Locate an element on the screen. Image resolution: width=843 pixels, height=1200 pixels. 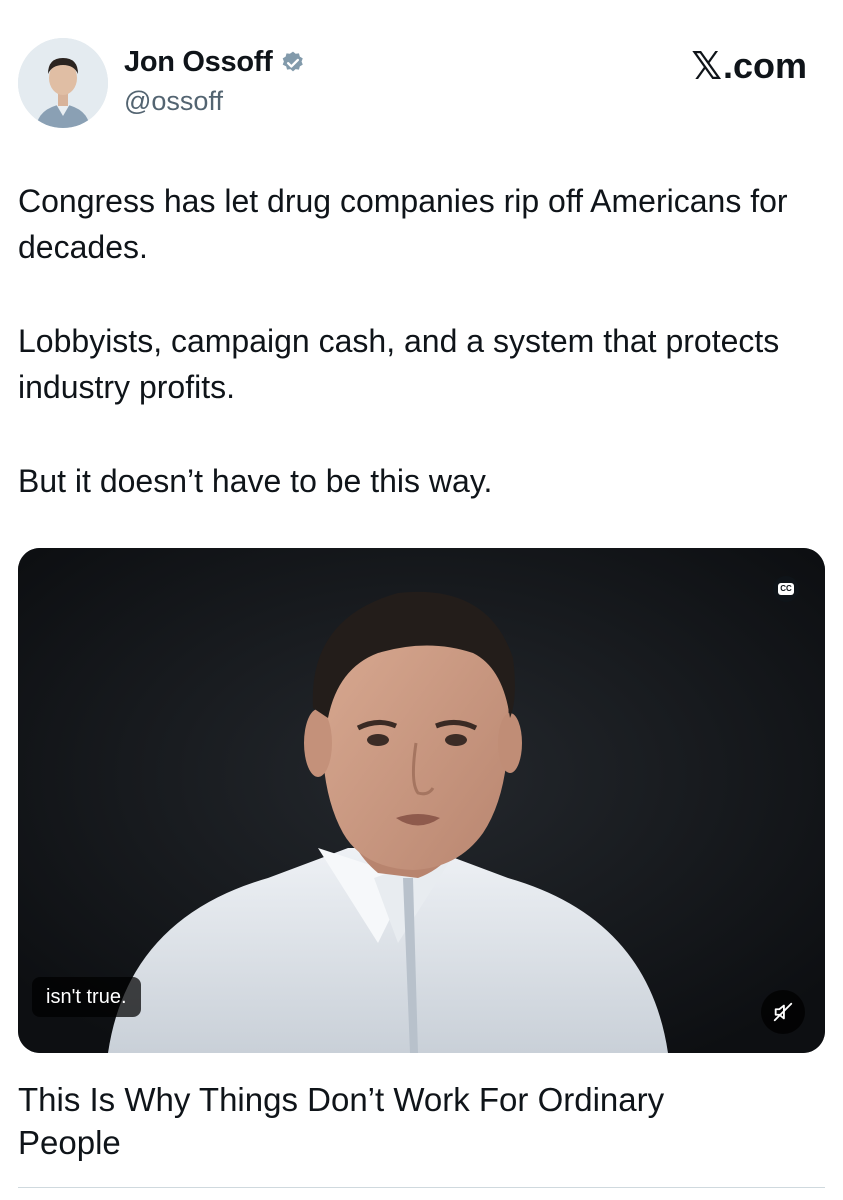
mute-button is located at coordinates (783, 1012).